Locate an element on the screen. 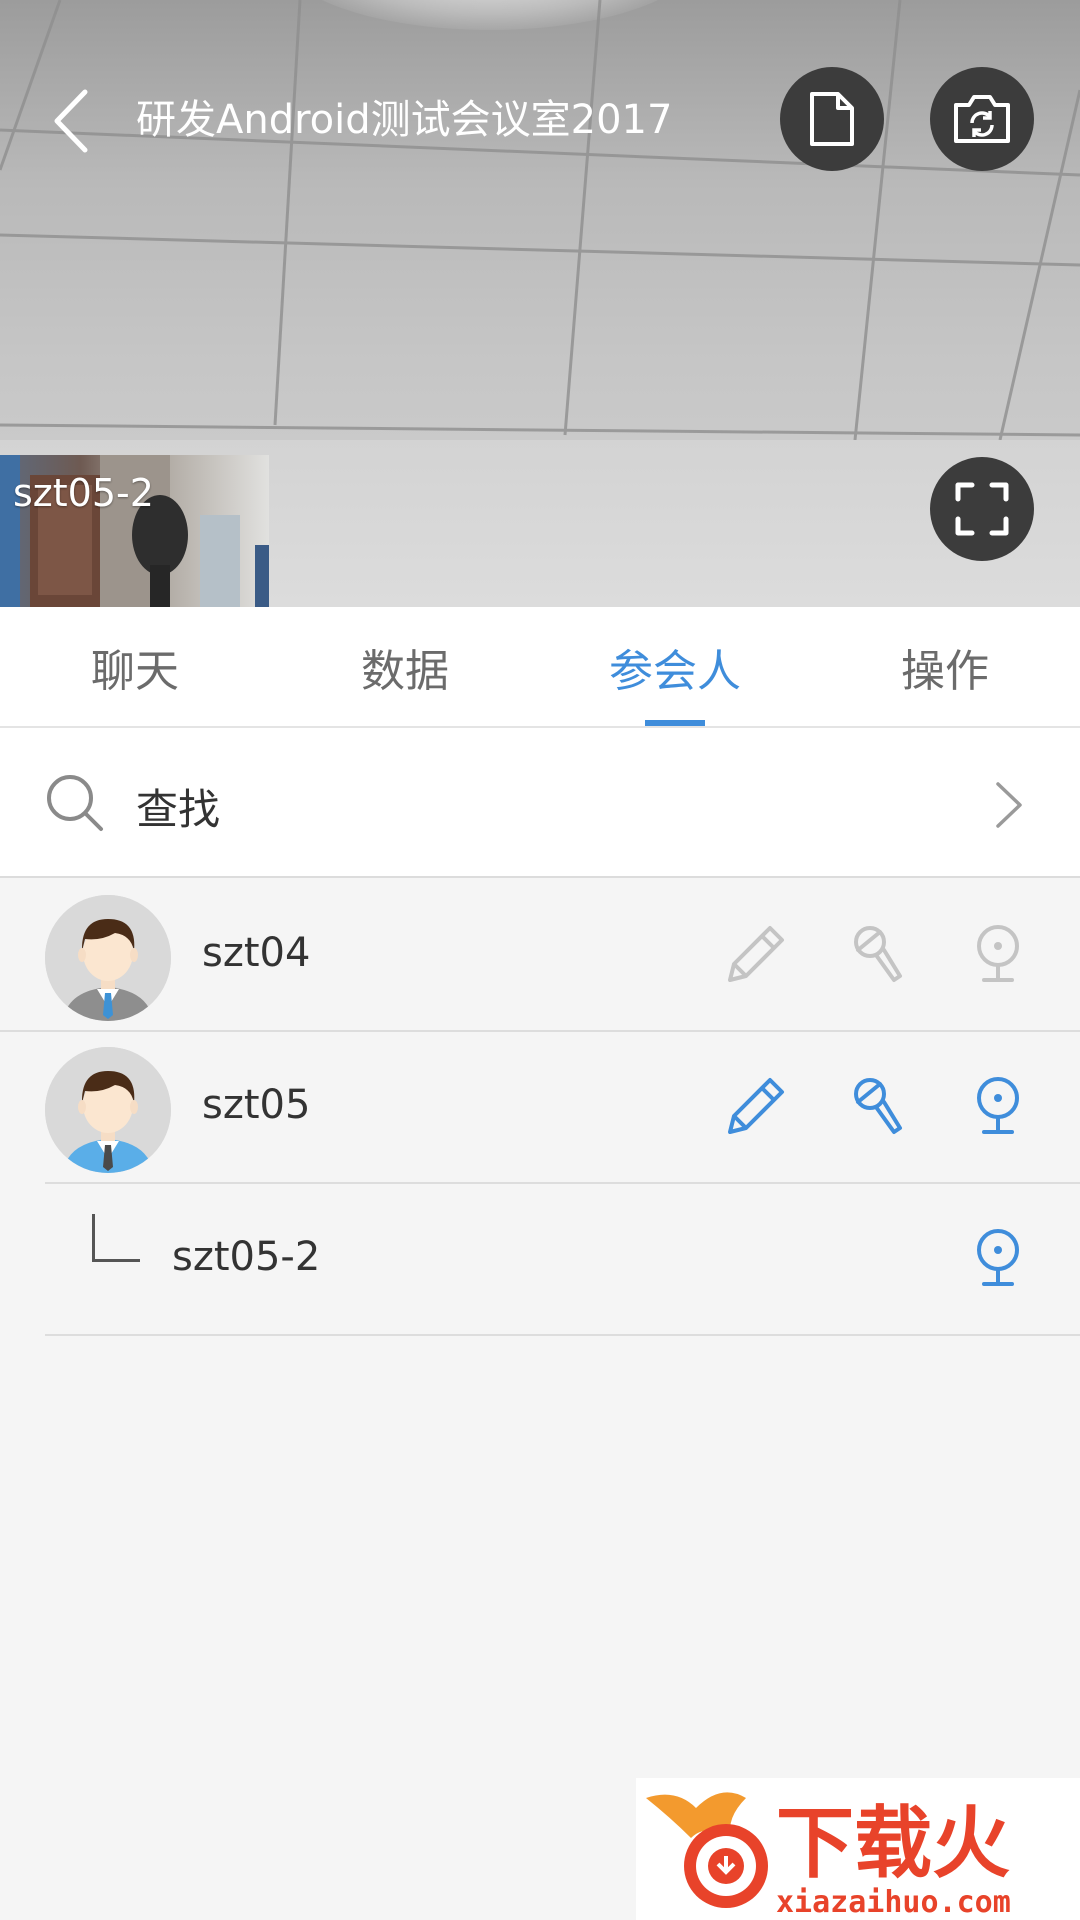  document-icon is located at coordinates (832, 119).